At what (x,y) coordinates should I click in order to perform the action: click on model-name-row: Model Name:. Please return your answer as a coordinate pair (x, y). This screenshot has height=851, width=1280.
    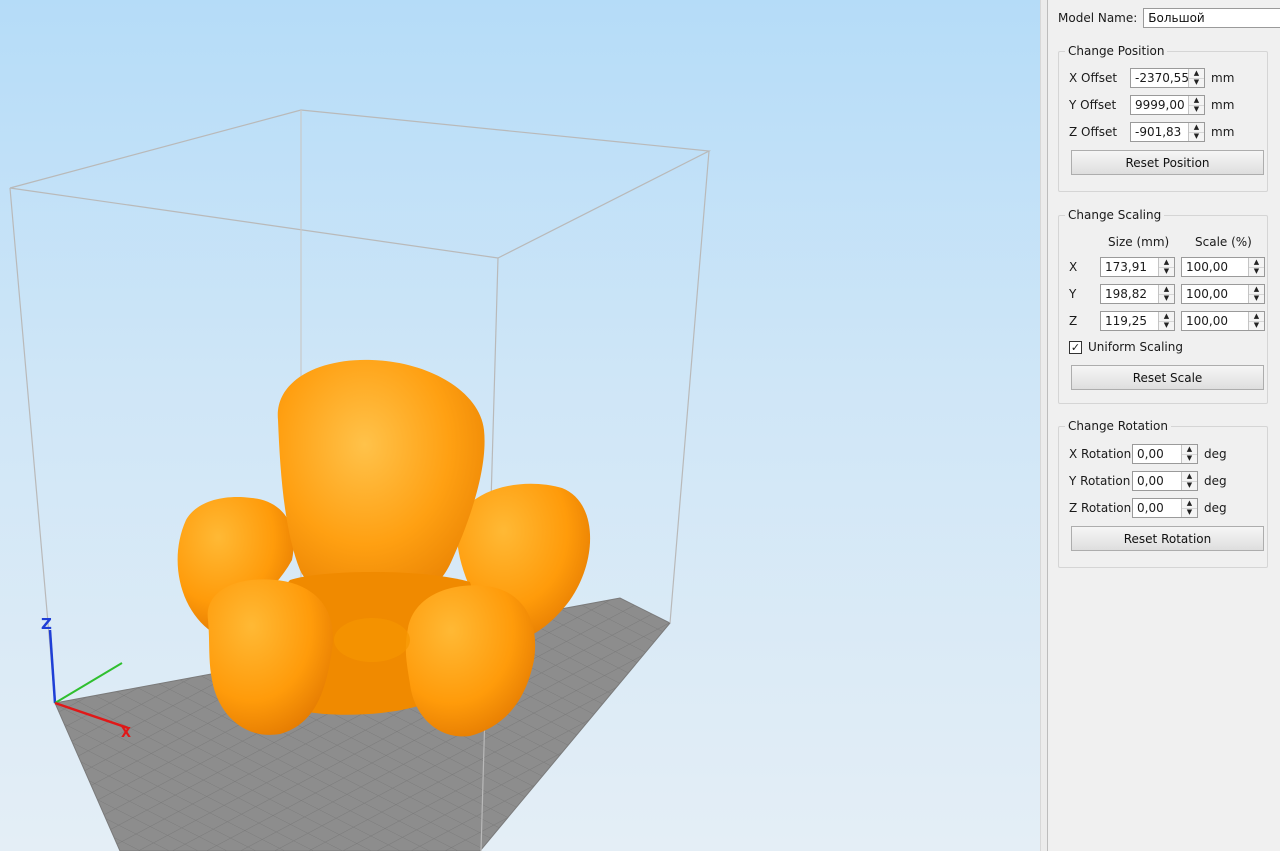
    Looking at the image, I should click on (1169, 18).